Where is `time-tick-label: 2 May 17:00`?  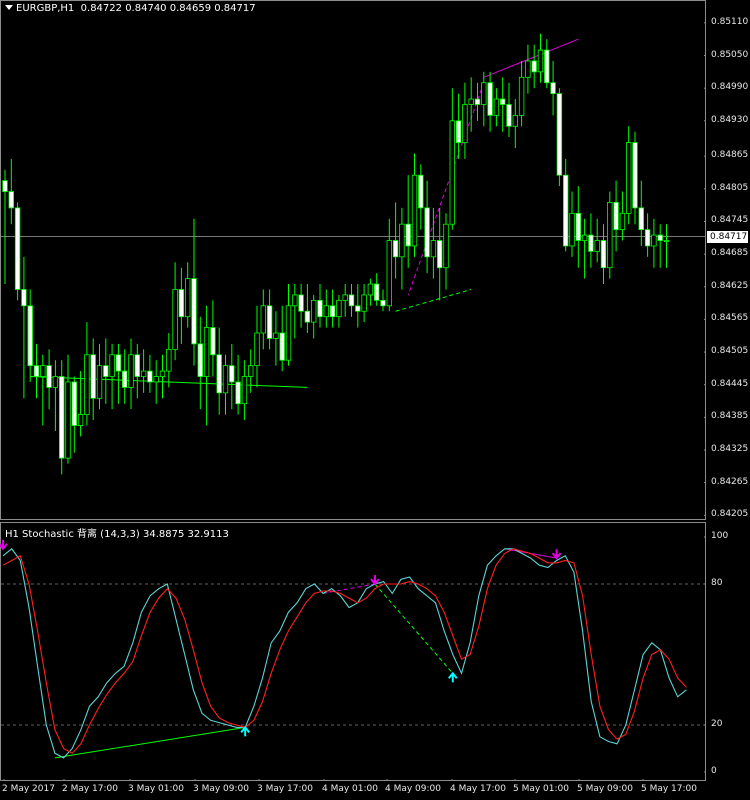 time-tick-label: 2 May 17:00 is located at coordinates (90, 789).